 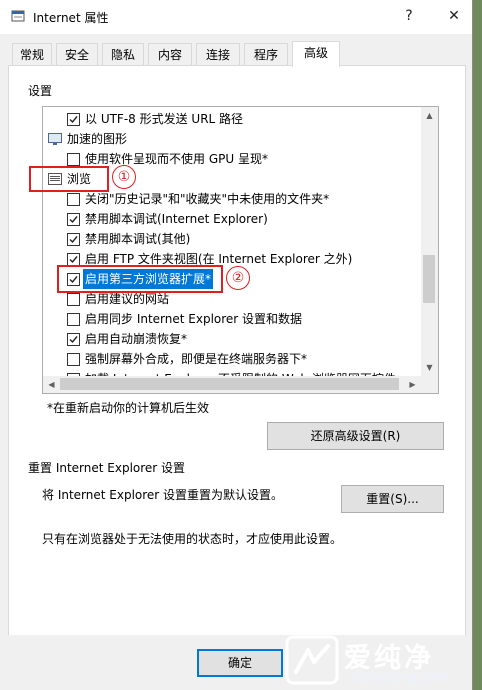 I want to click on brand-logo-icon, so click(x=312, y=660).